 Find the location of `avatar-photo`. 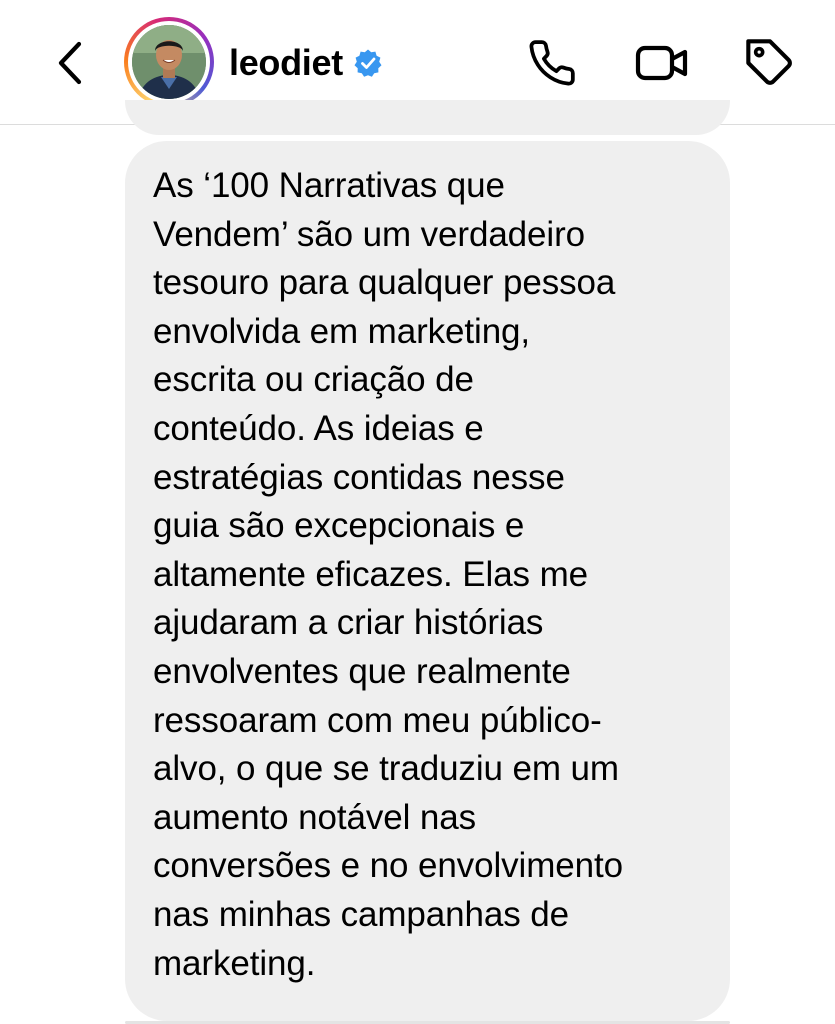

avatar-photo is located at coordinates (169, 62).